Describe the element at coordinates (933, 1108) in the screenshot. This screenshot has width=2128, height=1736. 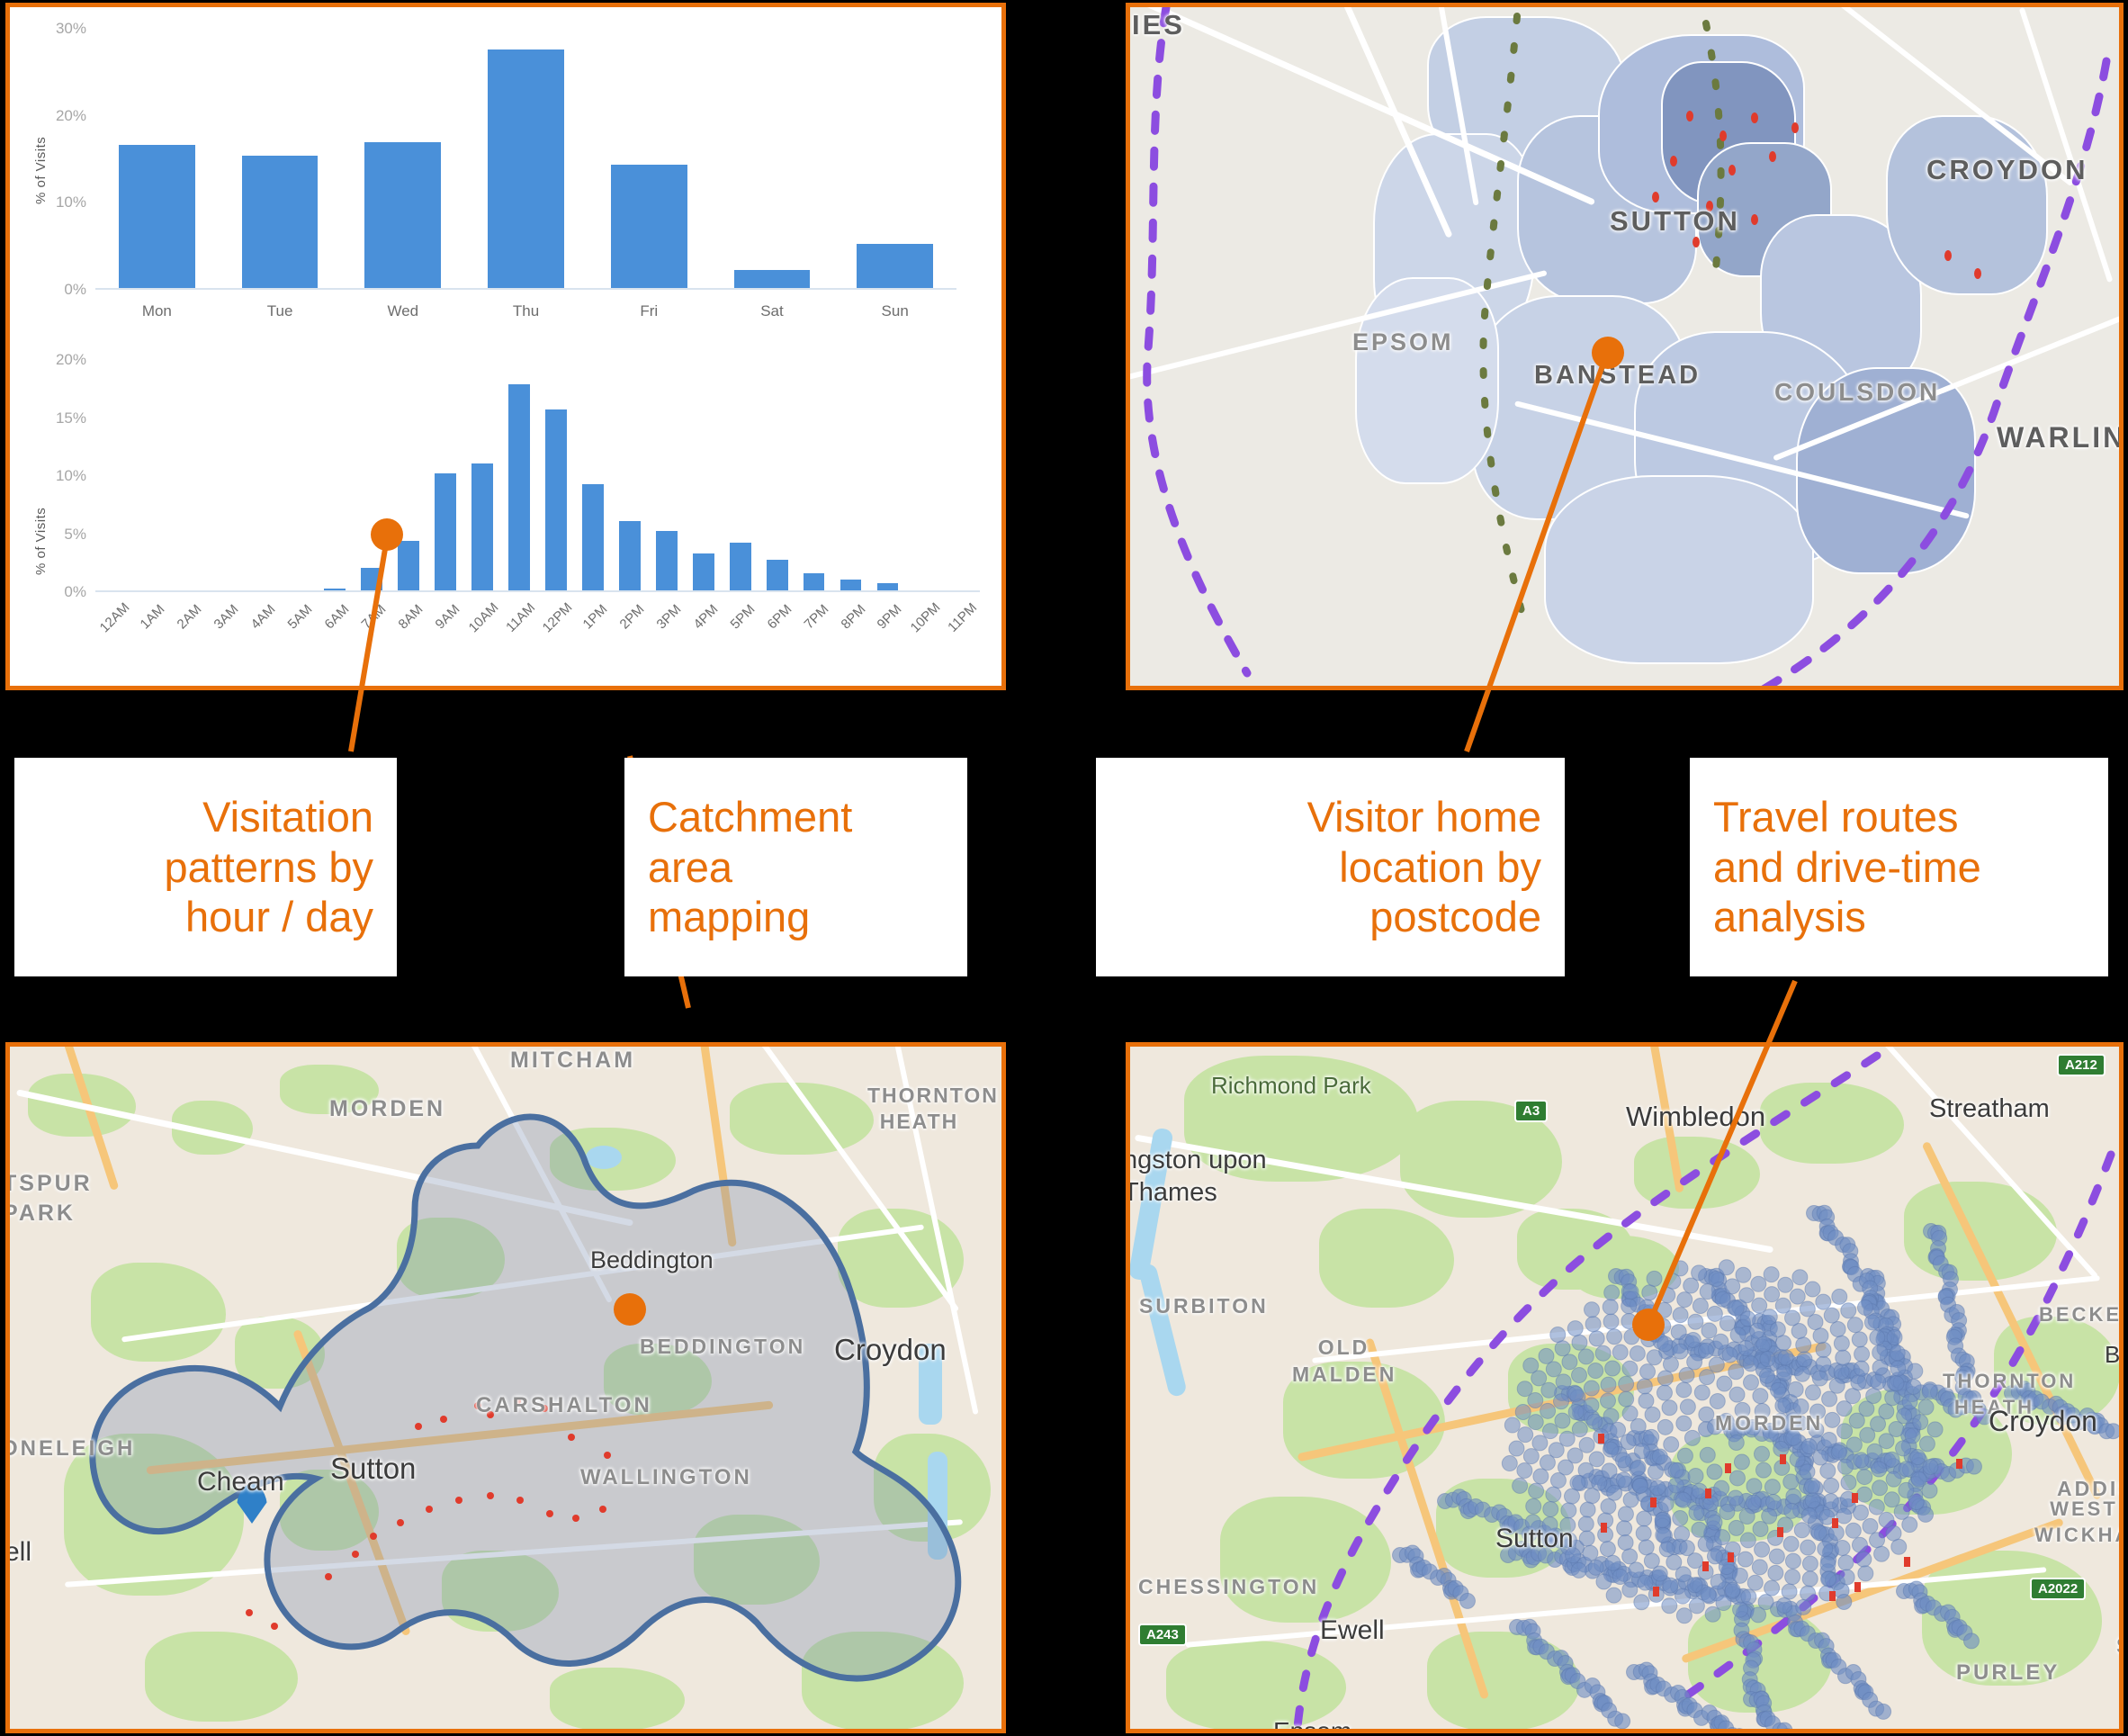
I see `map-label-thornton-heath: THORNTON HEATH` at that location.